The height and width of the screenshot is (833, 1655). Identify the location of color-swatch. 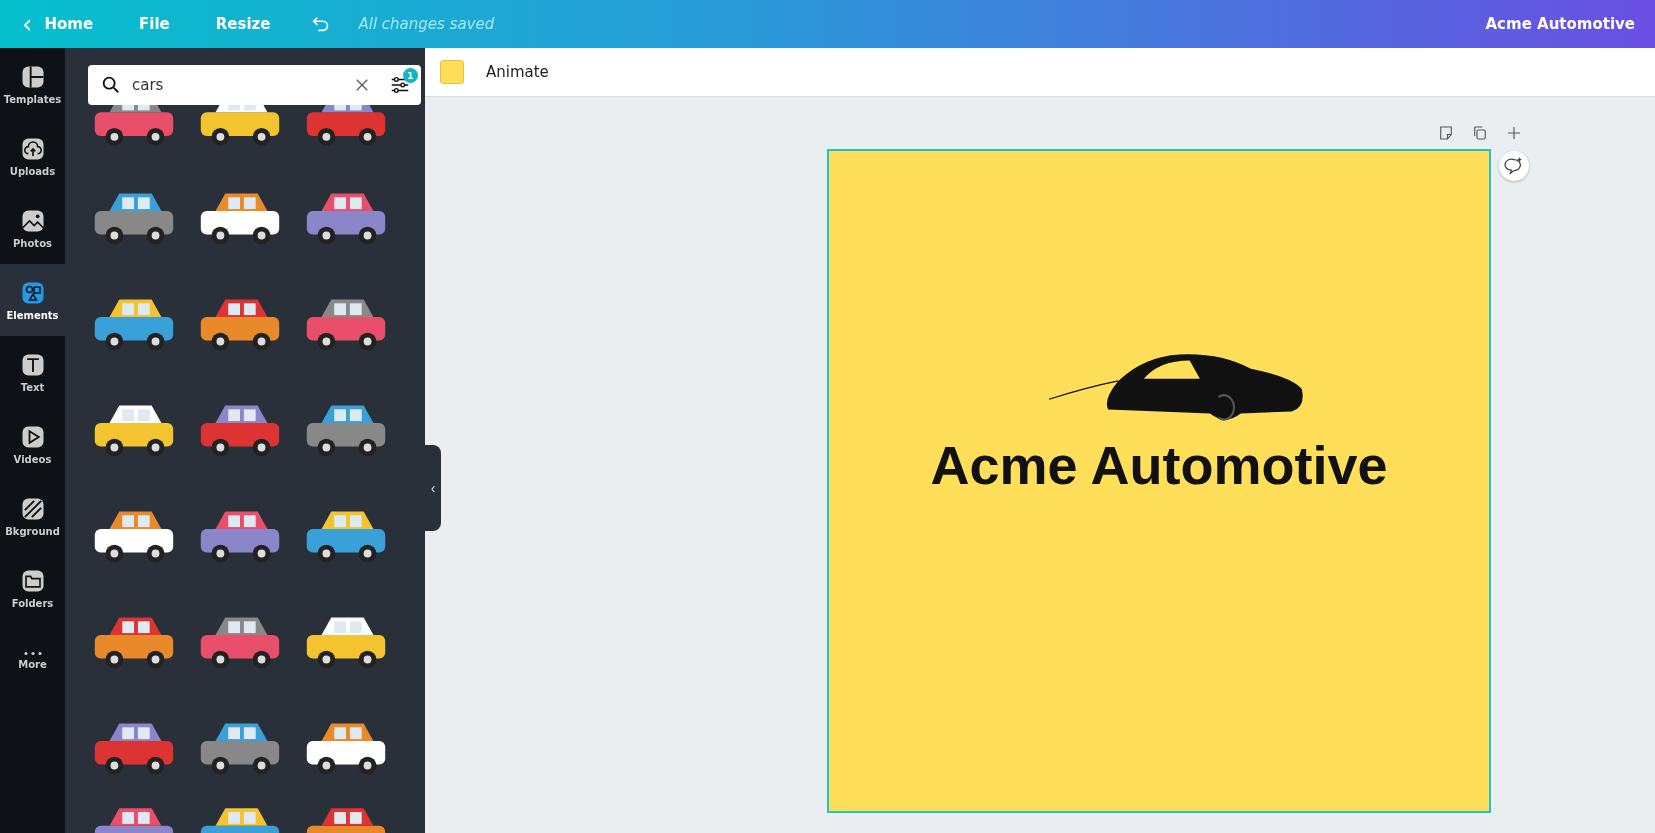
(452, 72).